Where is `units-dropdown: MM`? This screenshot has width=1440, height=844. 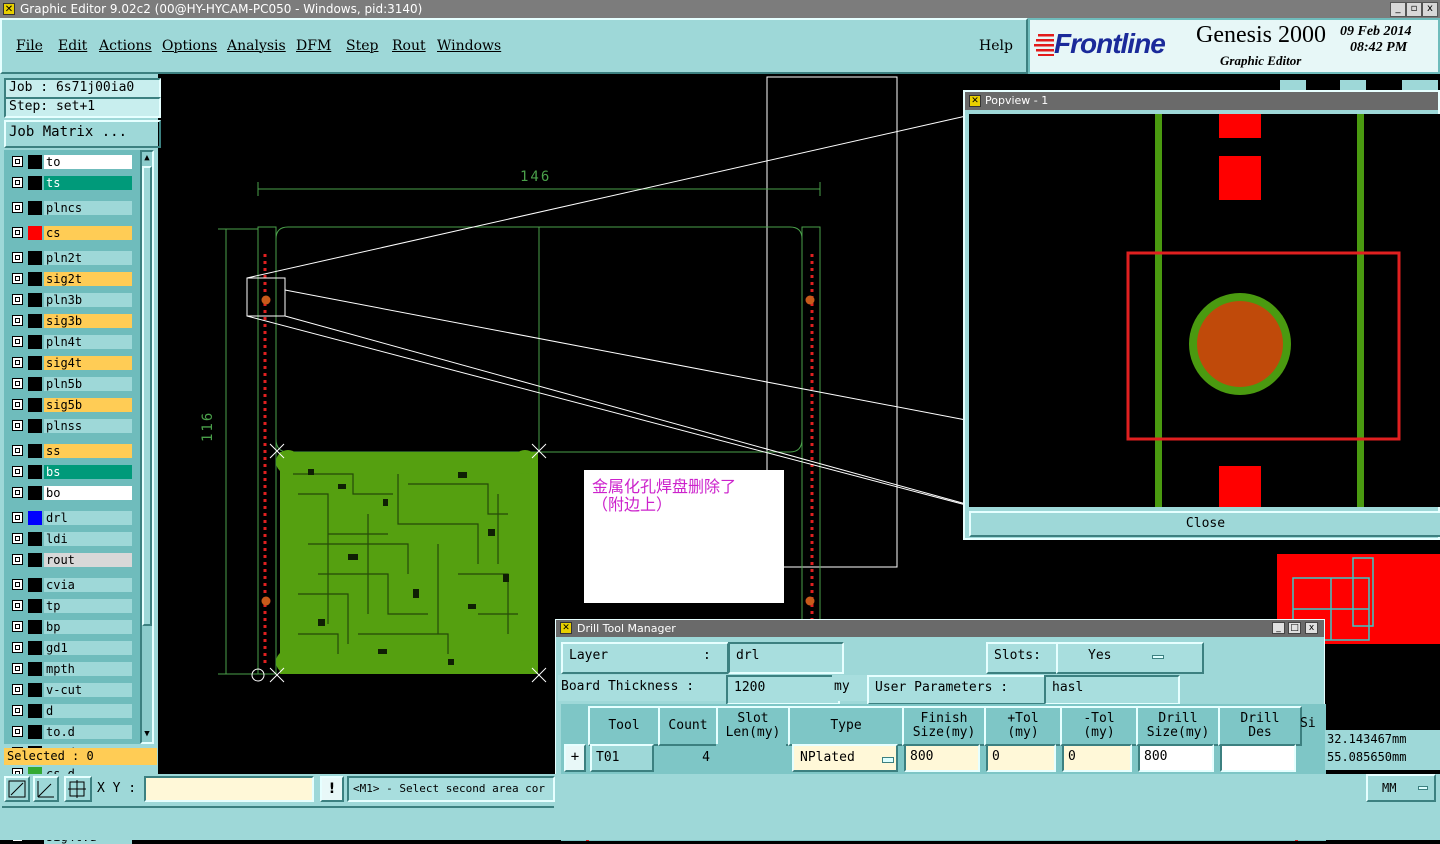 units-dropdown: MM is located at coordinates (1401, 788).